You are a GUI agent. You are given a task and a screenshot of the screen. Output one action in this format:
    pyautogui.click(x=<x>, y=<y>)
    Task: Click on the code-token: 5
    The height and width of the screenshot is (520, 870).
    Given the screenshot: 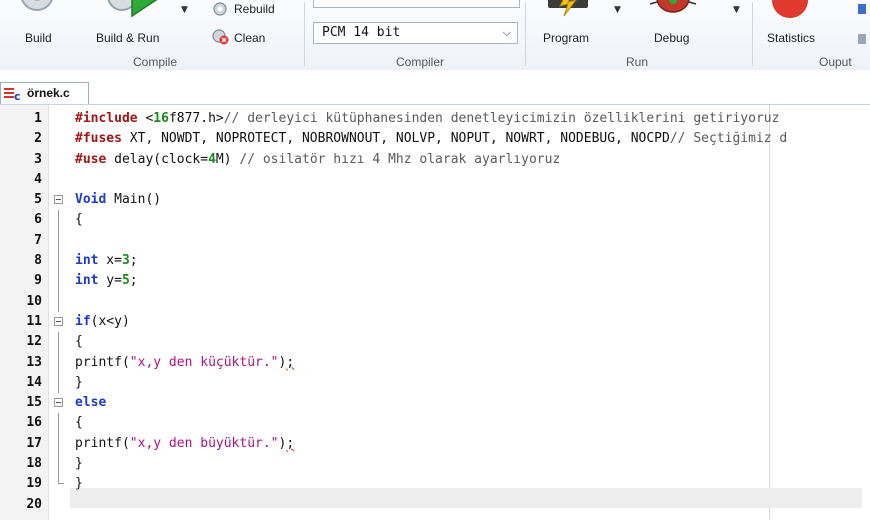 What is the action you would take?
    pyautogui.click(x=125, y=281)
    